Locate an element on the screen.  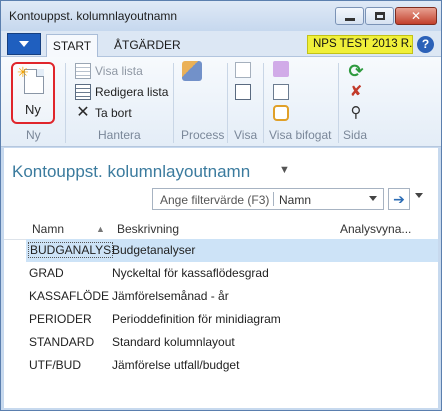
delete-button: ✕ Ta bort is located at coordinates (103, 113).